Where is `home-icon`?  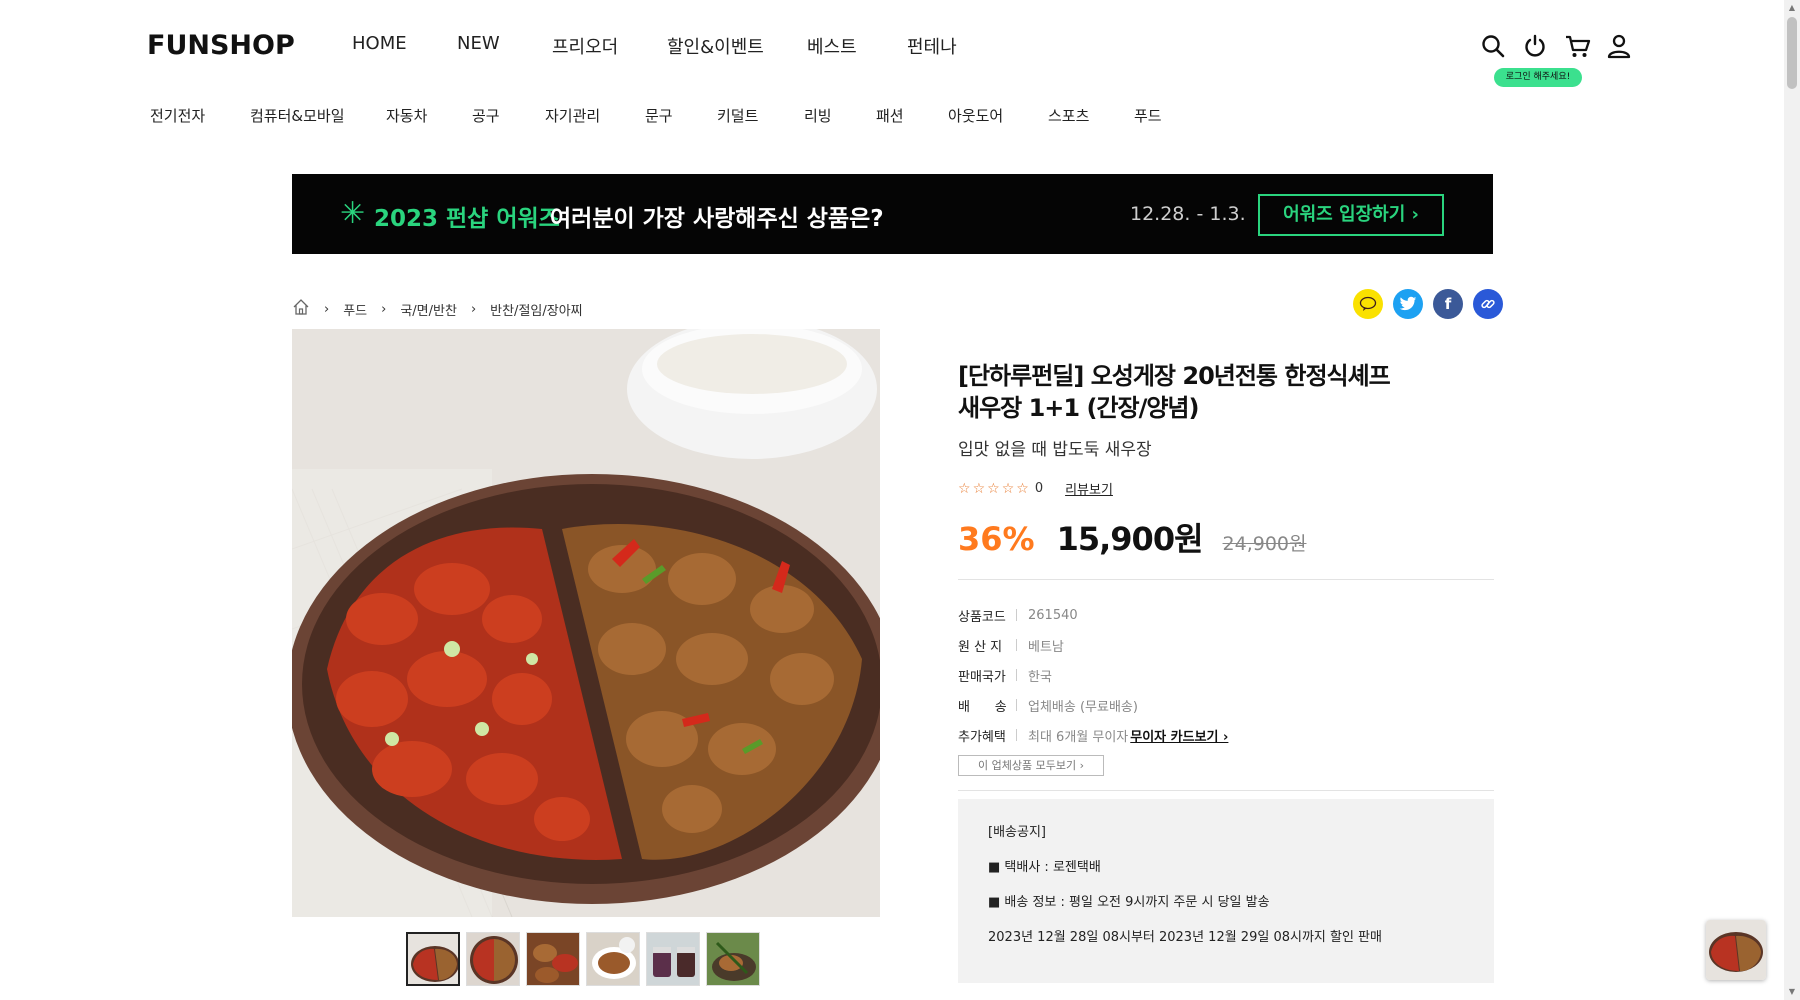
home-icon is located at coordinates (301, 309).